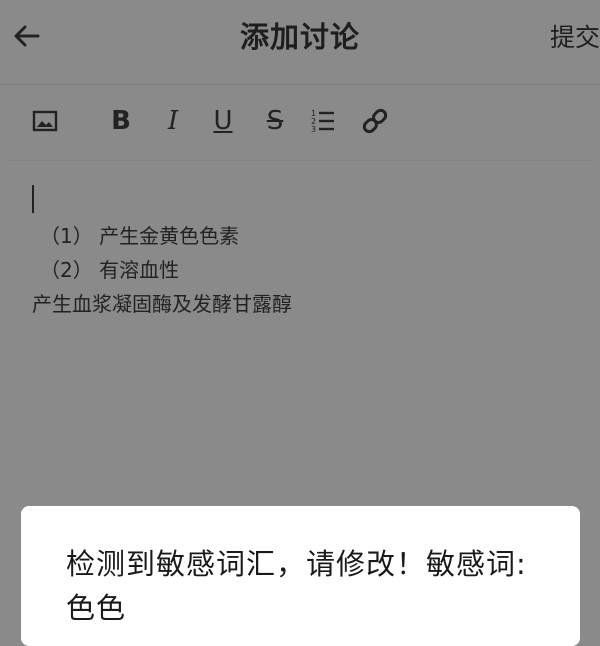 This screenshot has height=646, width=600. I want to click on strikethrough-button: S, so click(275, 121).